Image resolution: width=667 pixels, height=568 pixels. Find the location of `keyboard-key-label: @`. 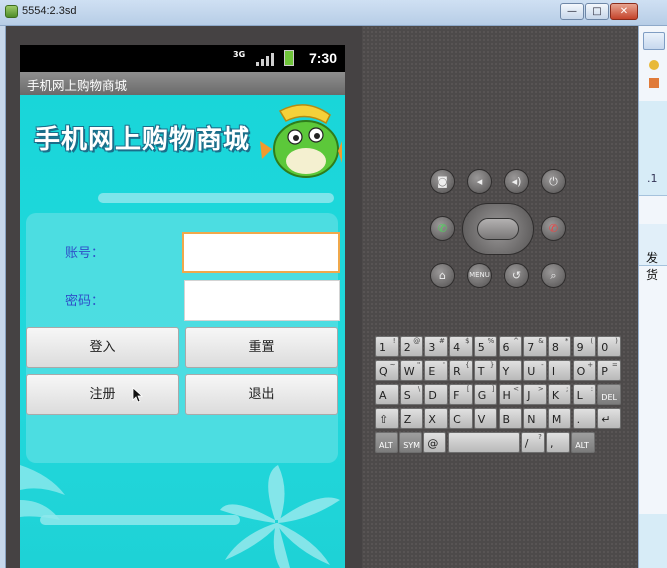

keyboard-key-label: @ is located at coordinates (433, 443).